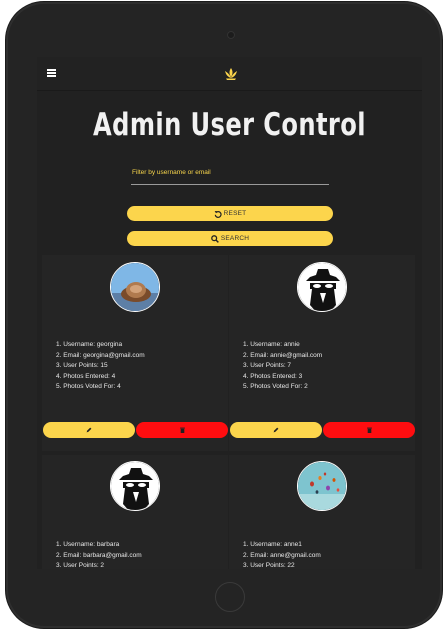 Image resolution: width=448 pixels, height=632 pixels. I want to click on reset-button: RESET, so click(230, 213).